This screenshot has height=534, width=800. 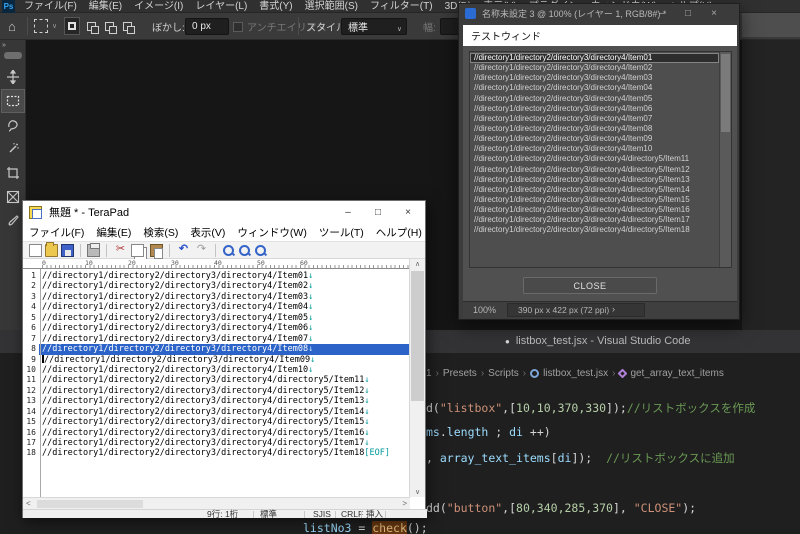 I want to click on toolbar-collapse-icon: », so click(x=12, y=44).